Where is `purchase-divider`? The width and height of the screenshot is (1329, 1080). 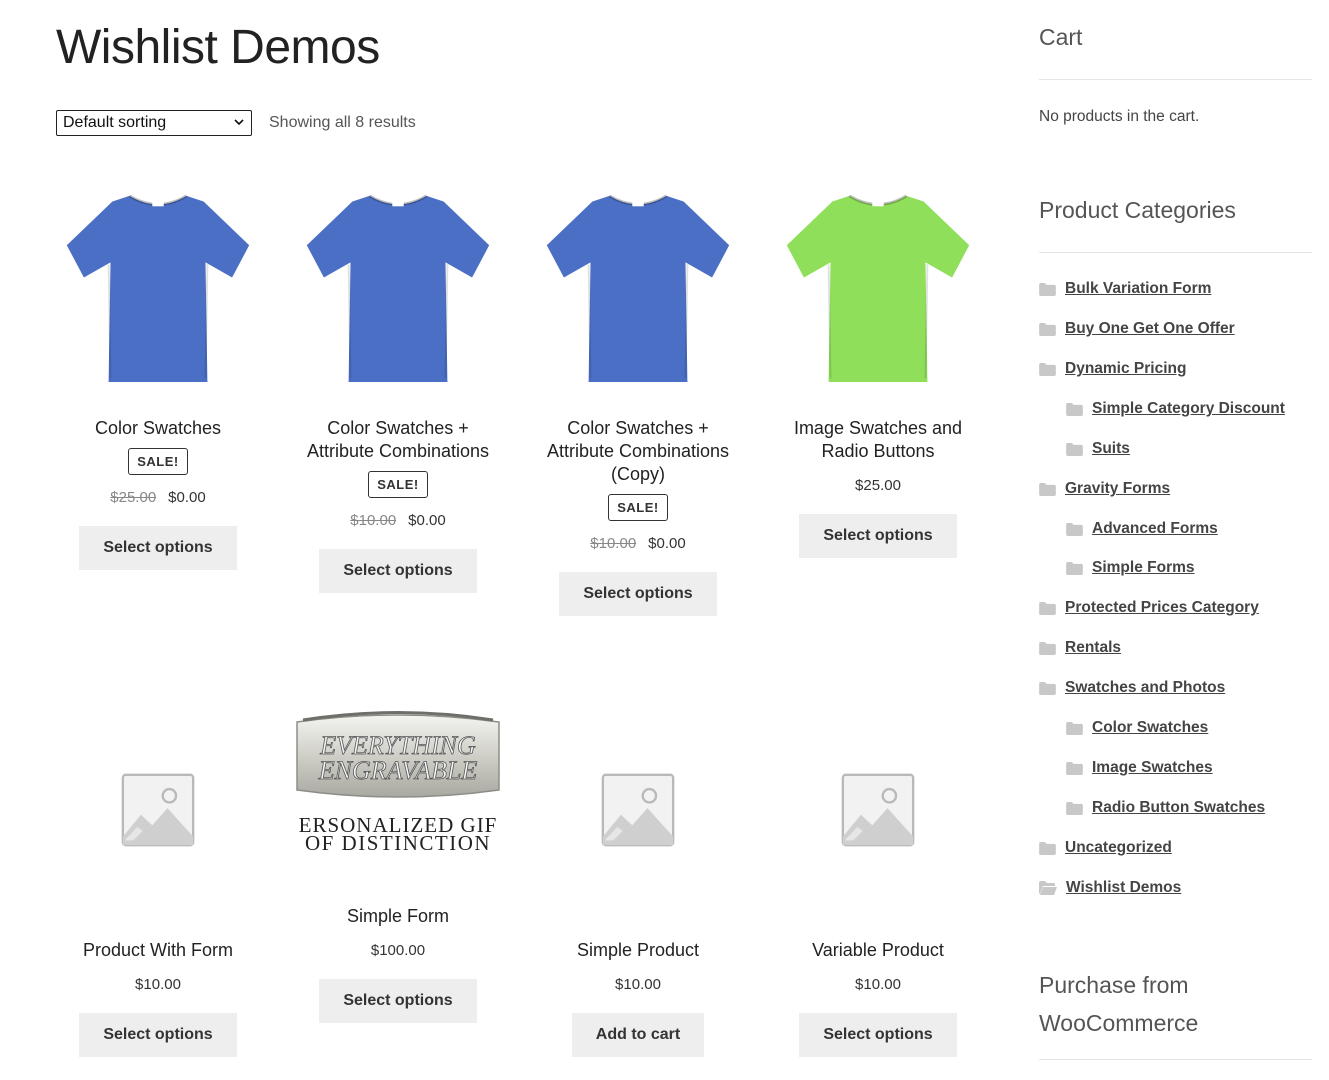 purchase-divider is located at coordinates (1175, 1059).